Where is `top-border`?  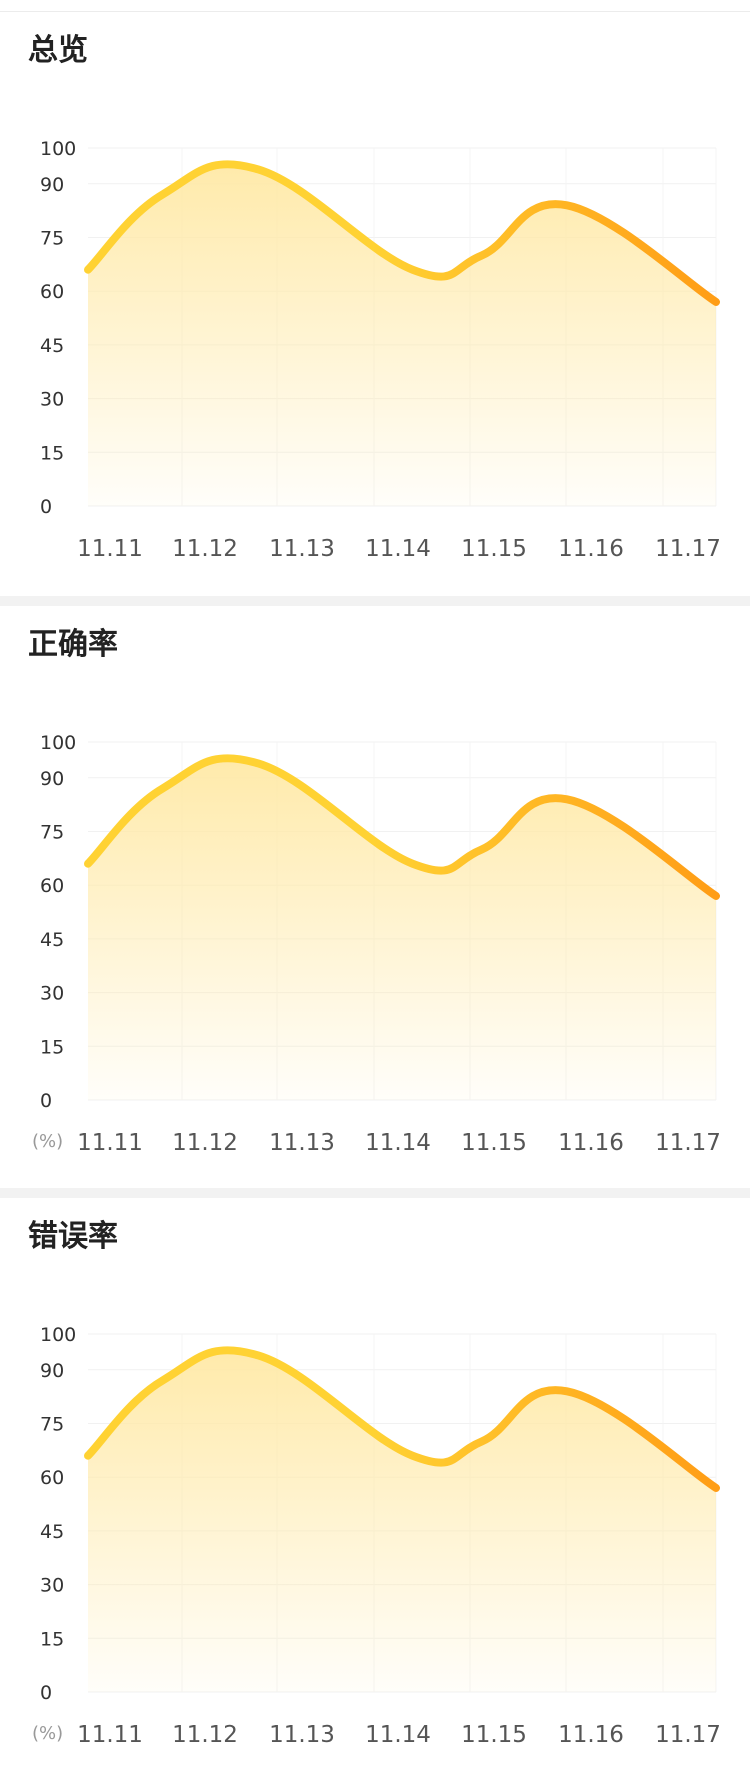 top-border is located at coordinates (375, 6).